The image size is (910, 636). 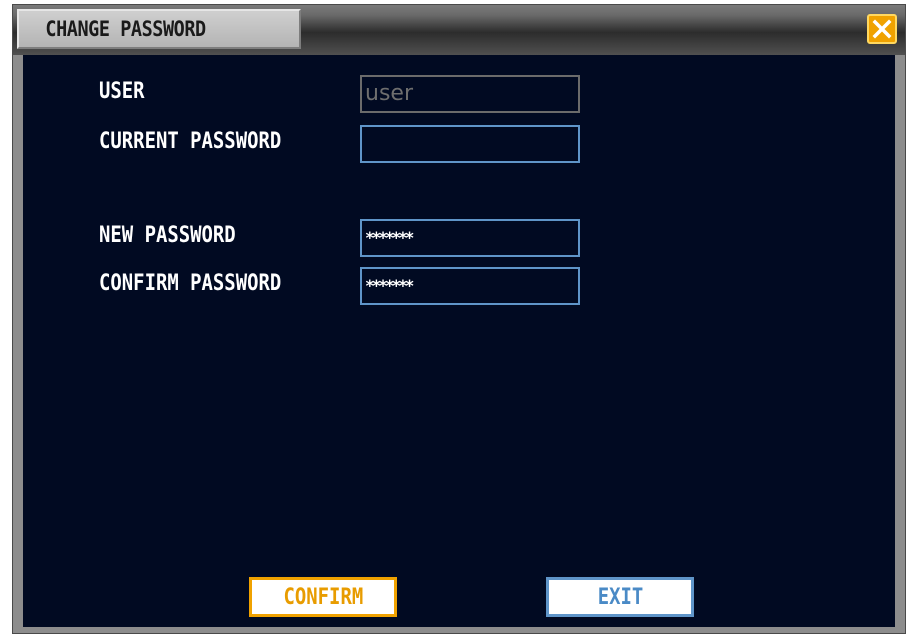 What do you see at coordinates (470, 286) in the screenshot?
I see `confirm-password-field: *******` at bounding box center [470, 286].